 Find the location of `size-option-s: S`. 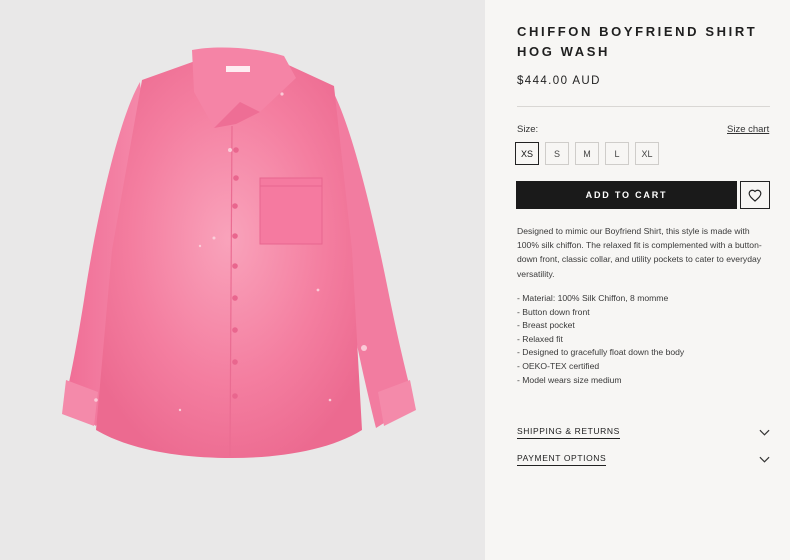

size-option-s: S is located at coordinates (557, 153).